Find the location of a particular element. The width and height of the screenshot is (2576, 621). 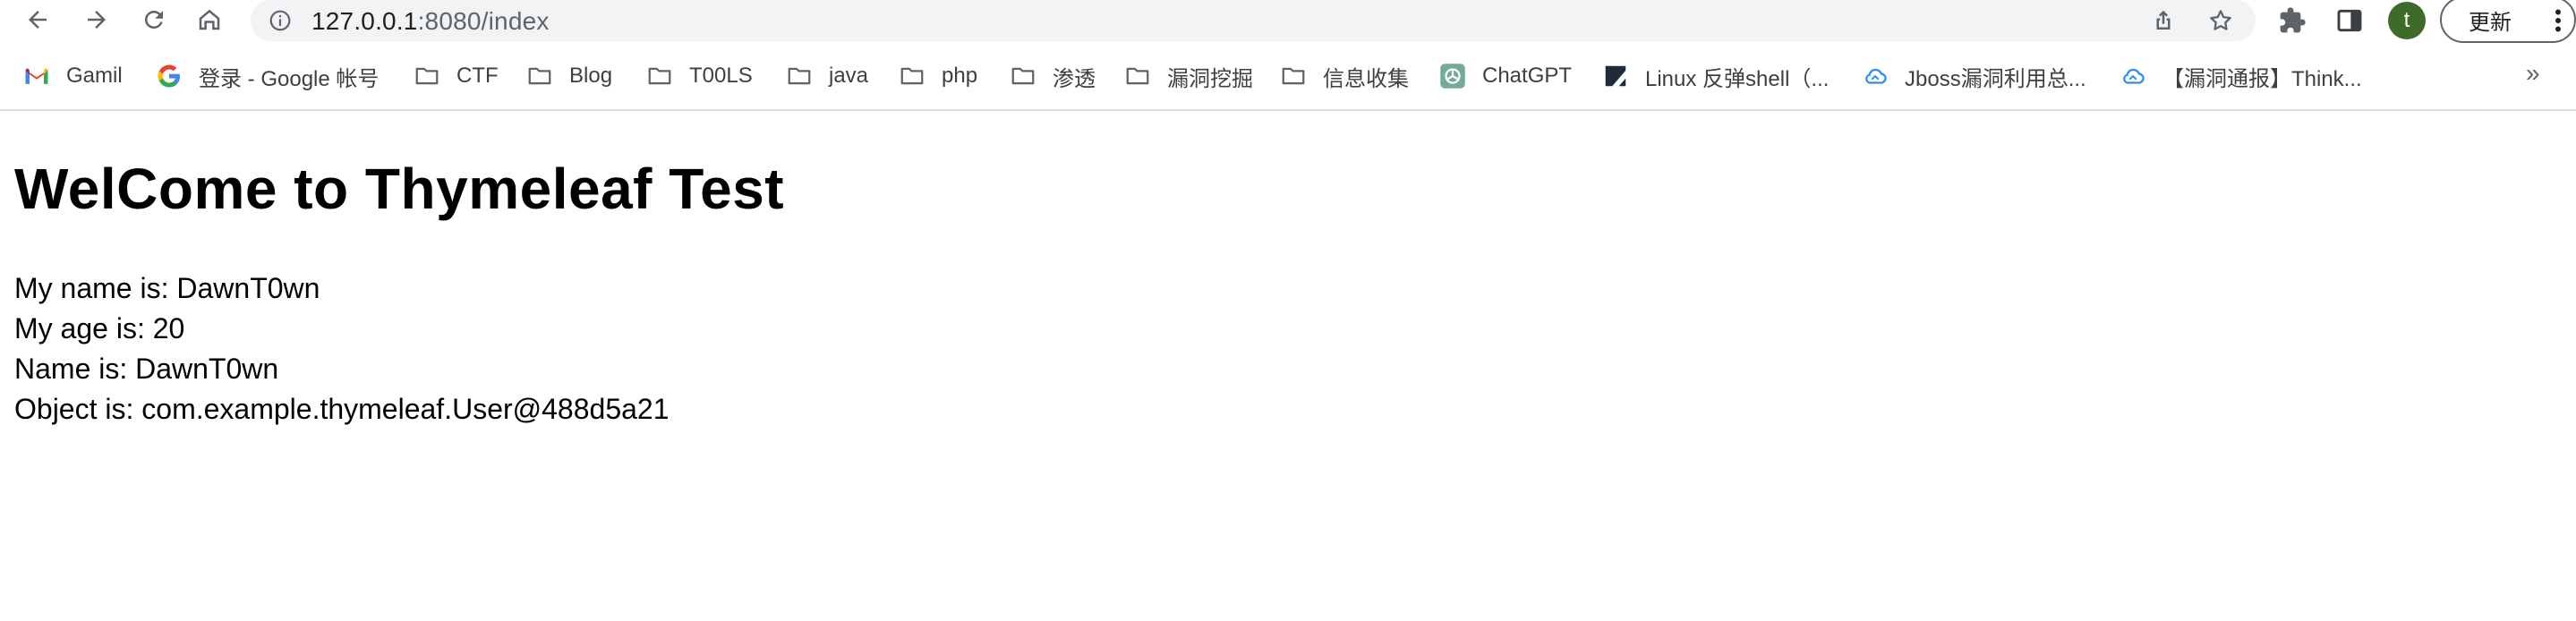

bookmark-folder-ctf: CTF is located at coordinates (456, 76).